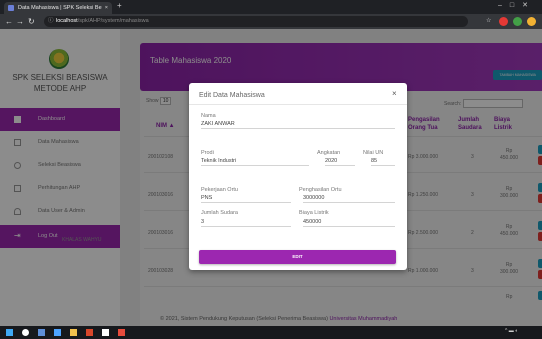 This screenshot has height=339, width=542. What do you see at coordinates (207, 153) in the screenshot?
I see `prodi-label: Prodi` at bounding box center [207, 153].